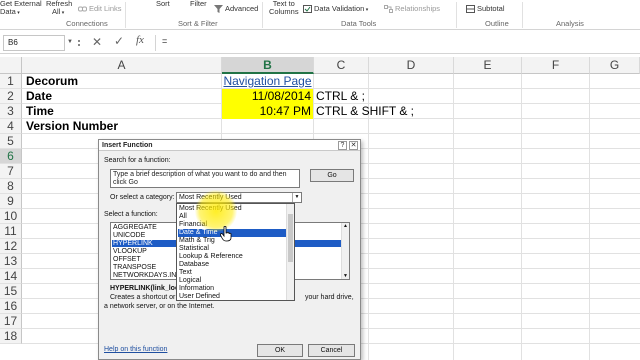 This screenshot has height=360, width=640. What do you see at coordinates (122, 65) in the screenshot?
I see `column-header-a: A` at bounding box center [122, 65].